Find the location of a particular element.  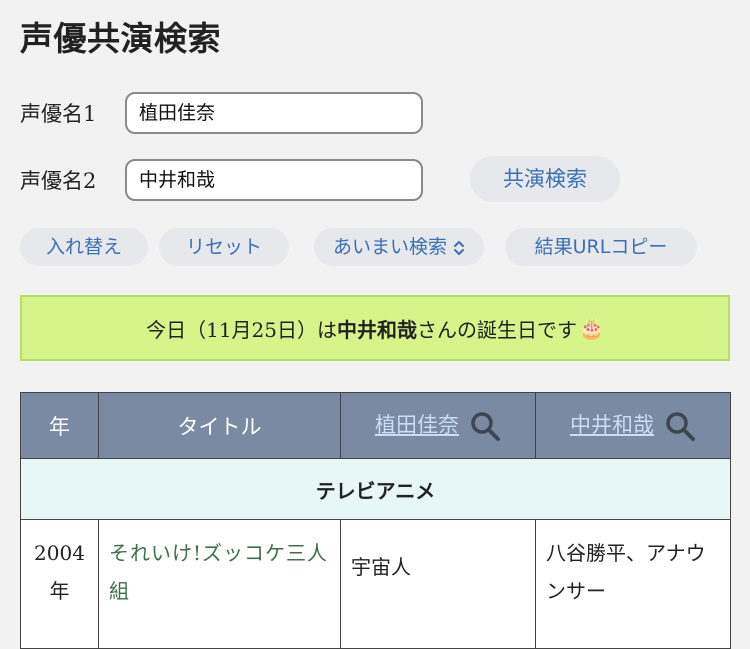

swap-button: 入れ替え is located at coordinates (84, 247).